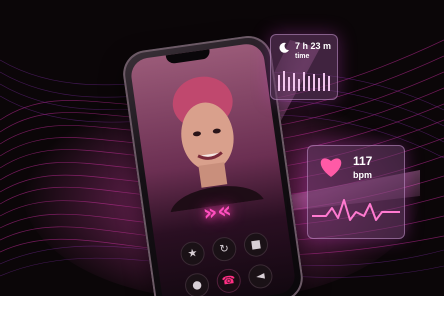  I want to click on speaker-button: ◄, so click(260, 276).